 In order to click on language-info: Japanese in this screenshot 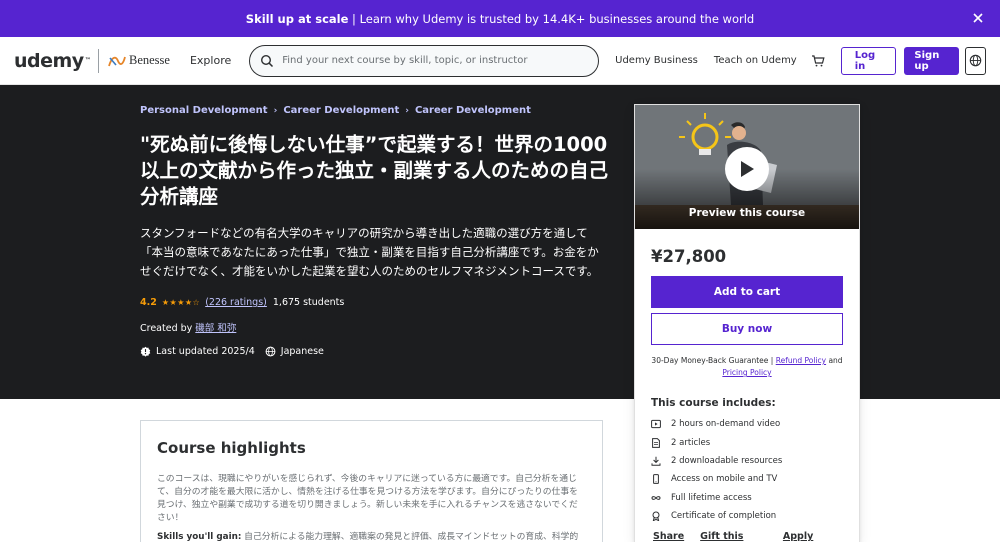, I will do `click(294, 351)`.